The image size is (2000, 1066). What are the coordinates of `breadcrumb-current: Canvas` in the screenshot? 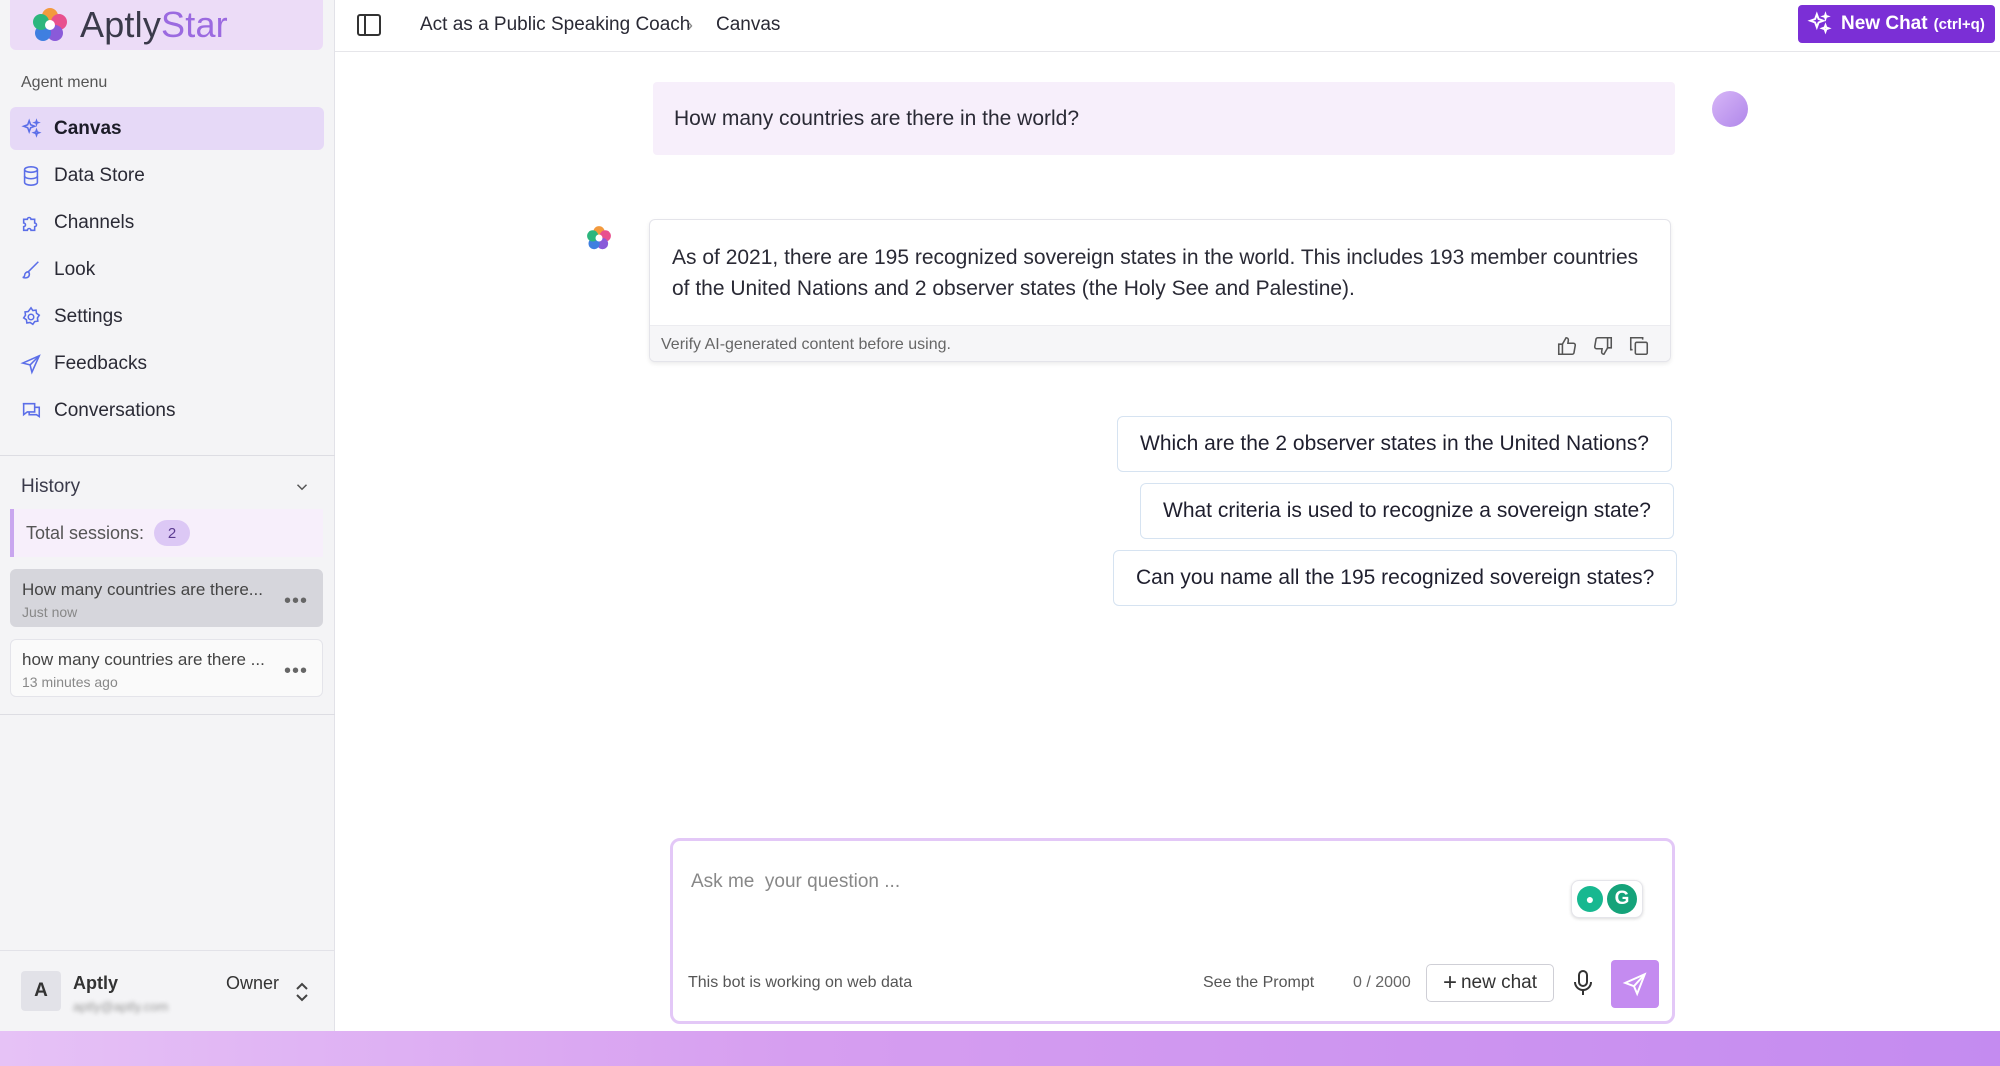 It's located at (748, 24).